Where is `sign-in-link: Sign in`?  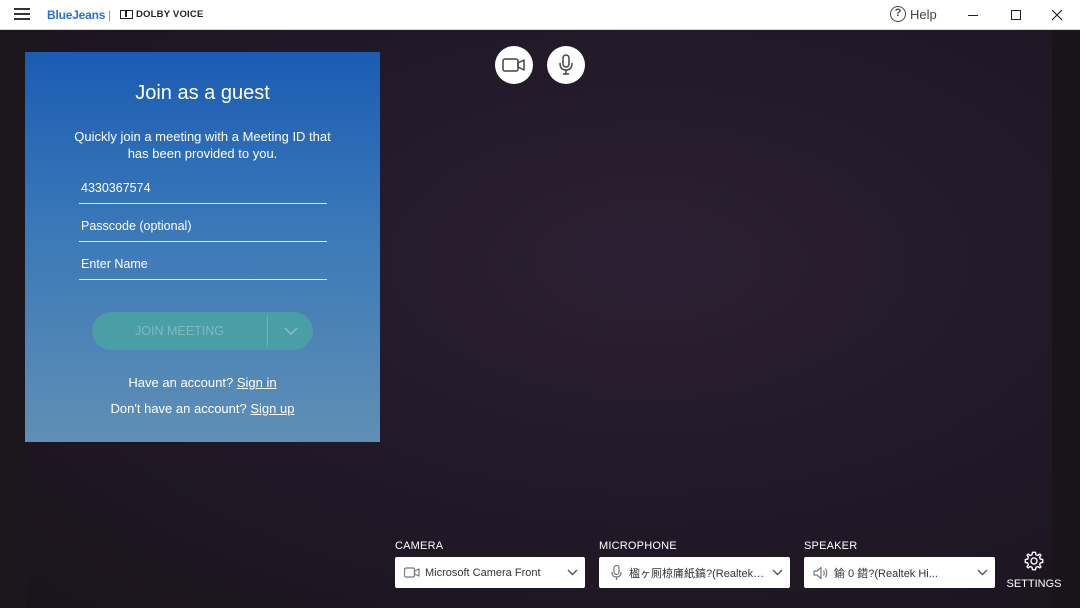 sign-in-link: Sign in is located at coordinates (257, 382).